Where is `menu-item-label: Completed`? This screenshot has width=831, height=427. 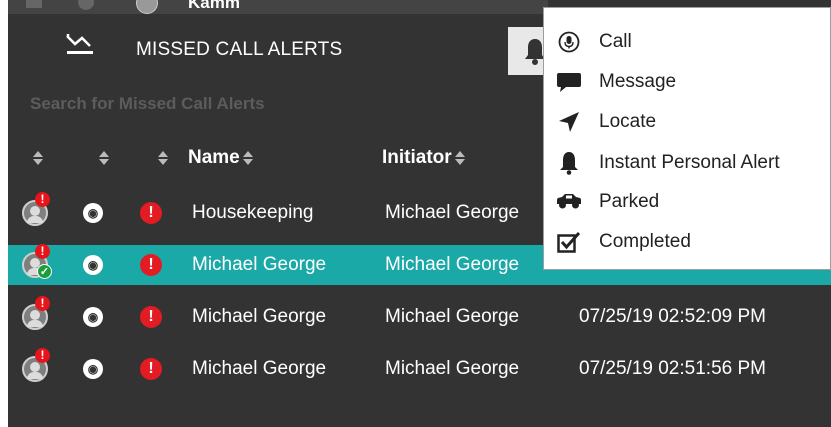 menu-item-label: Completed is located at coordinates (645, 241).